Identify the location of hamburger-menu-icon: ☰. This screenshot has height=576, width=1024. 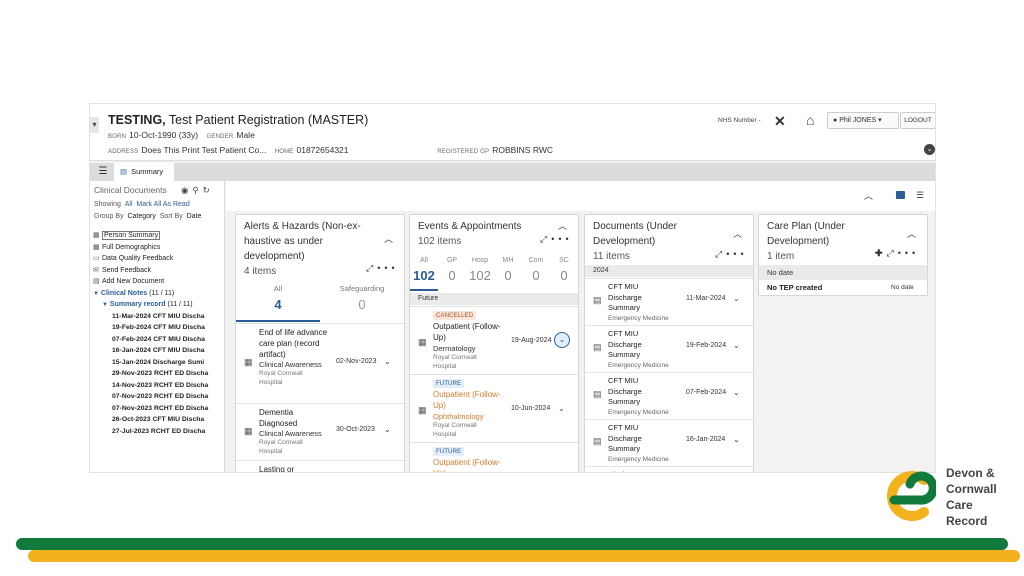
(103, 172).